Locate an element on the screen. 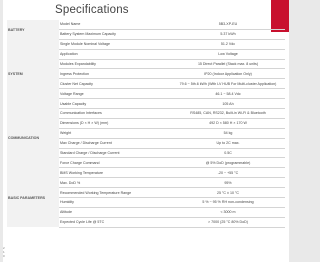  spec-value: 54 kg is located at coordinates (228, 133).